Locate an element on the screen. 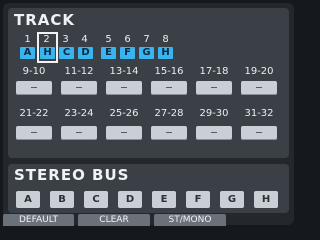 This screenshot has width=320, height=240. stereo-bus-a-button: A is located at coordinates (28, 199).